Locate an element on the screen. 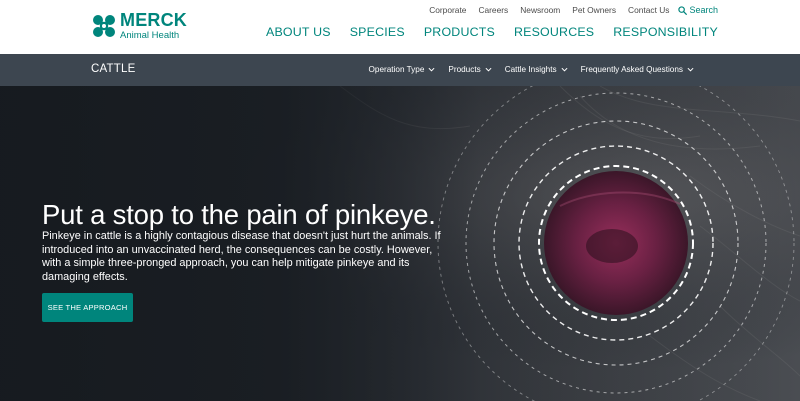 The height and width of the screenshot is (401, 800). merck-logo: MERCK Animal Health is located at coordinates (139, 26).